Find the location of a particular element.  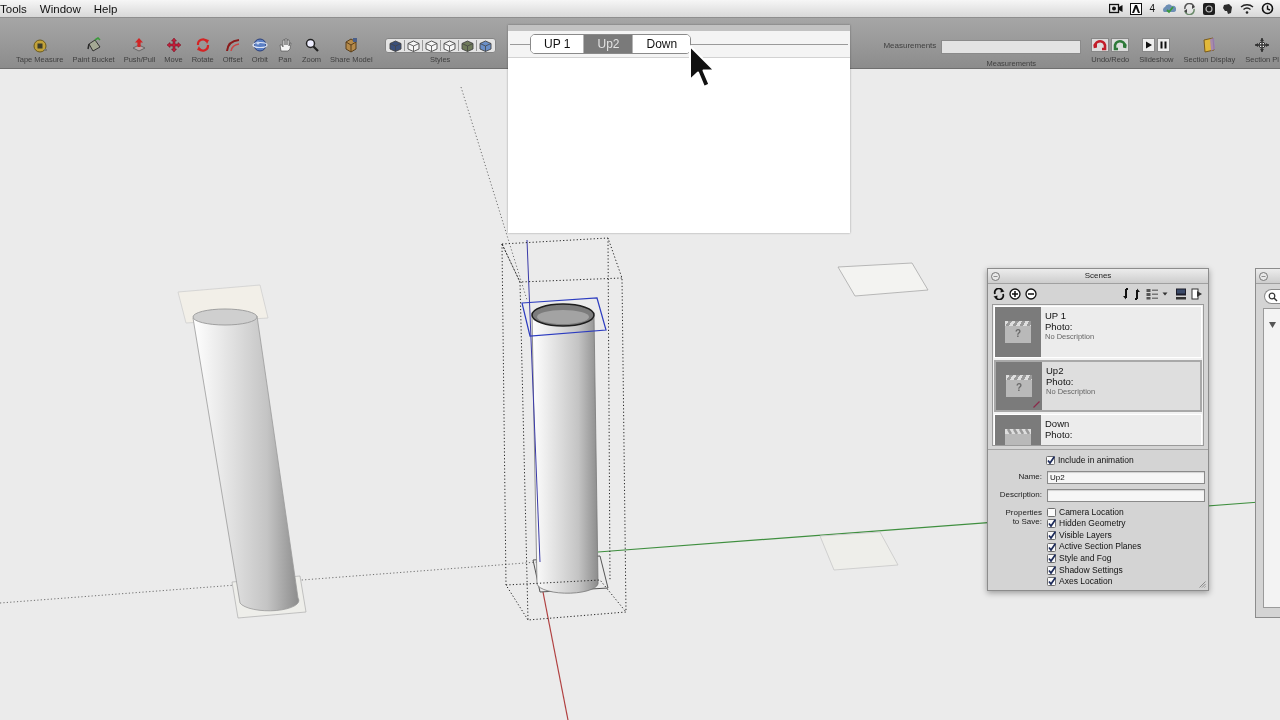

status-count: 4 is located at coordinates (1152, 8).